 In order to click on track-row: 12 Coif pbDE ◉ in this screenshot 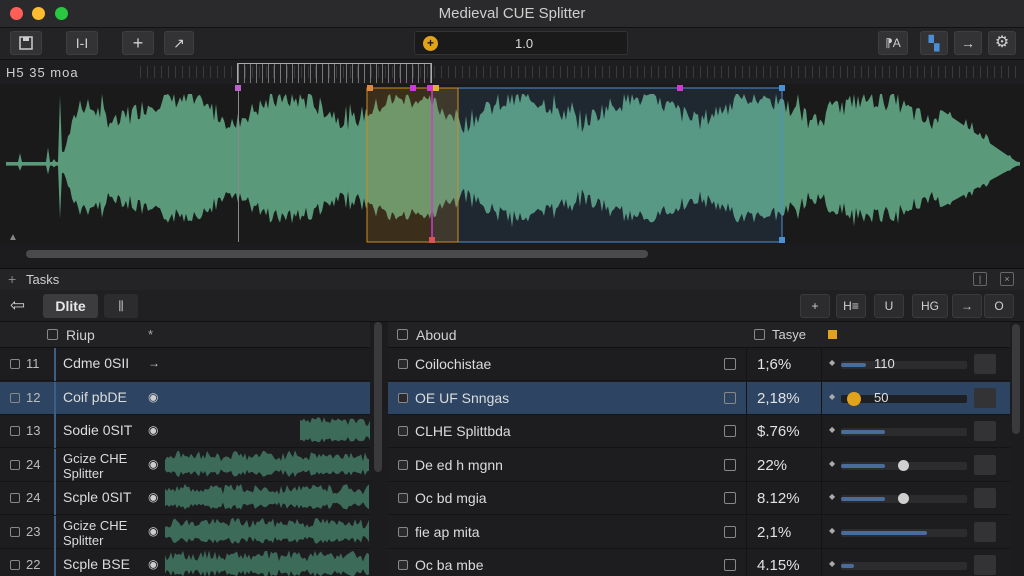, I will do `click(185, 398)`.